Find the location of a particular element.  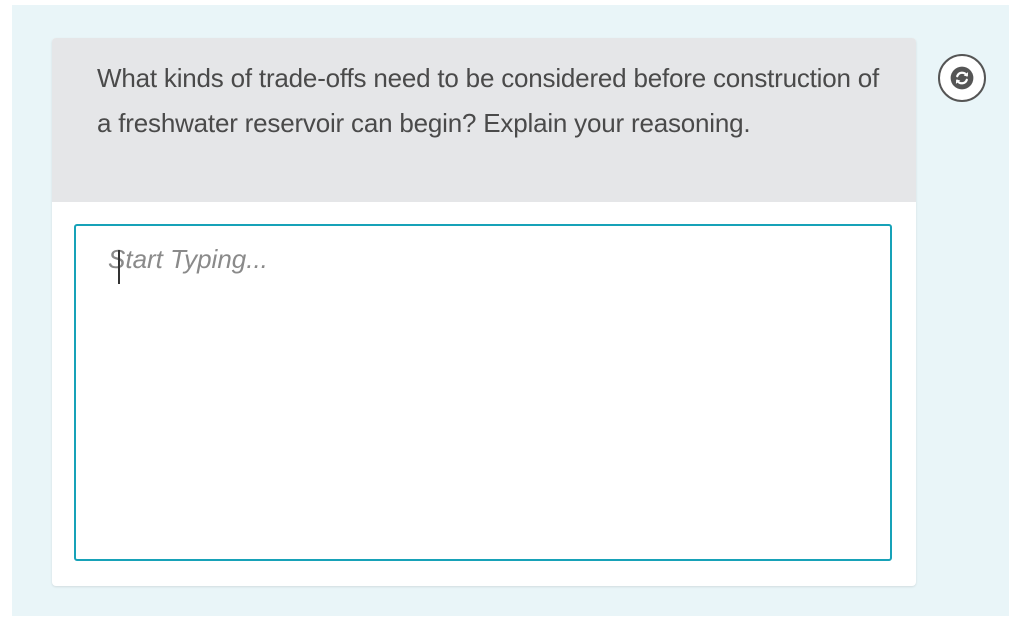

refresh-button is located at coordinates (962, 78).